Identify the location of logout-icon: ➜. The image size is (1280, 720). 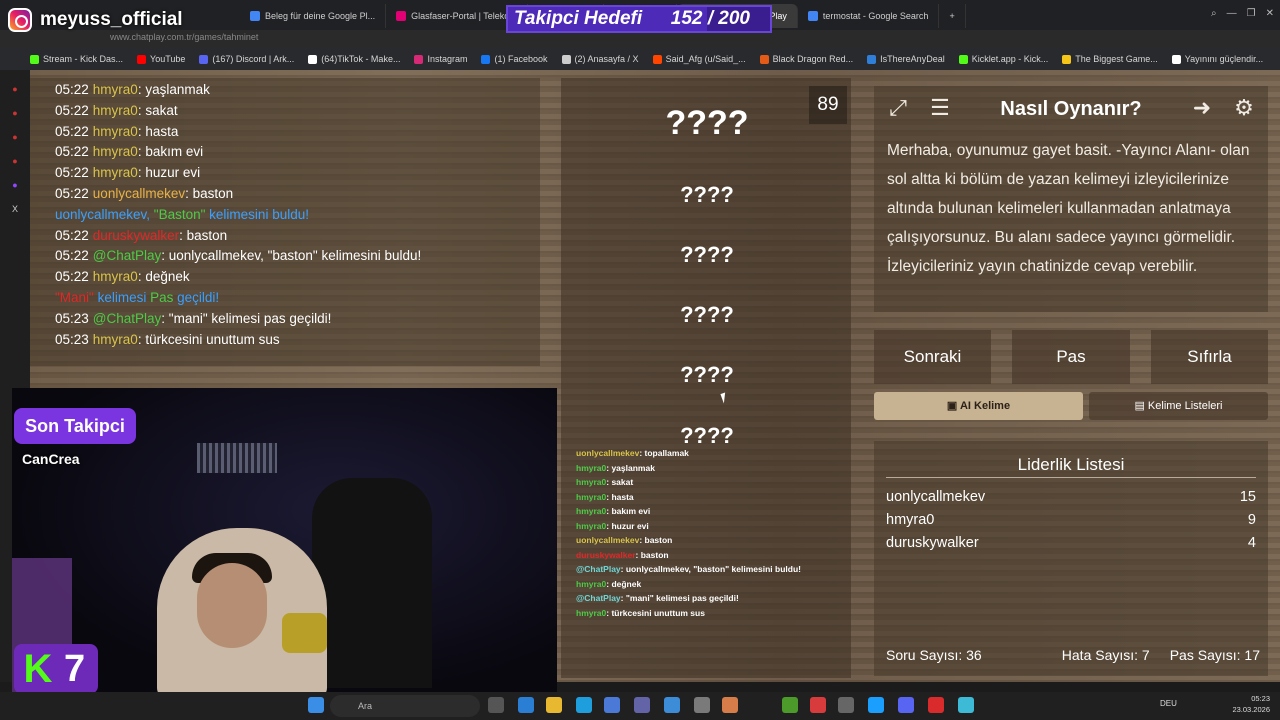
(1202, 108).